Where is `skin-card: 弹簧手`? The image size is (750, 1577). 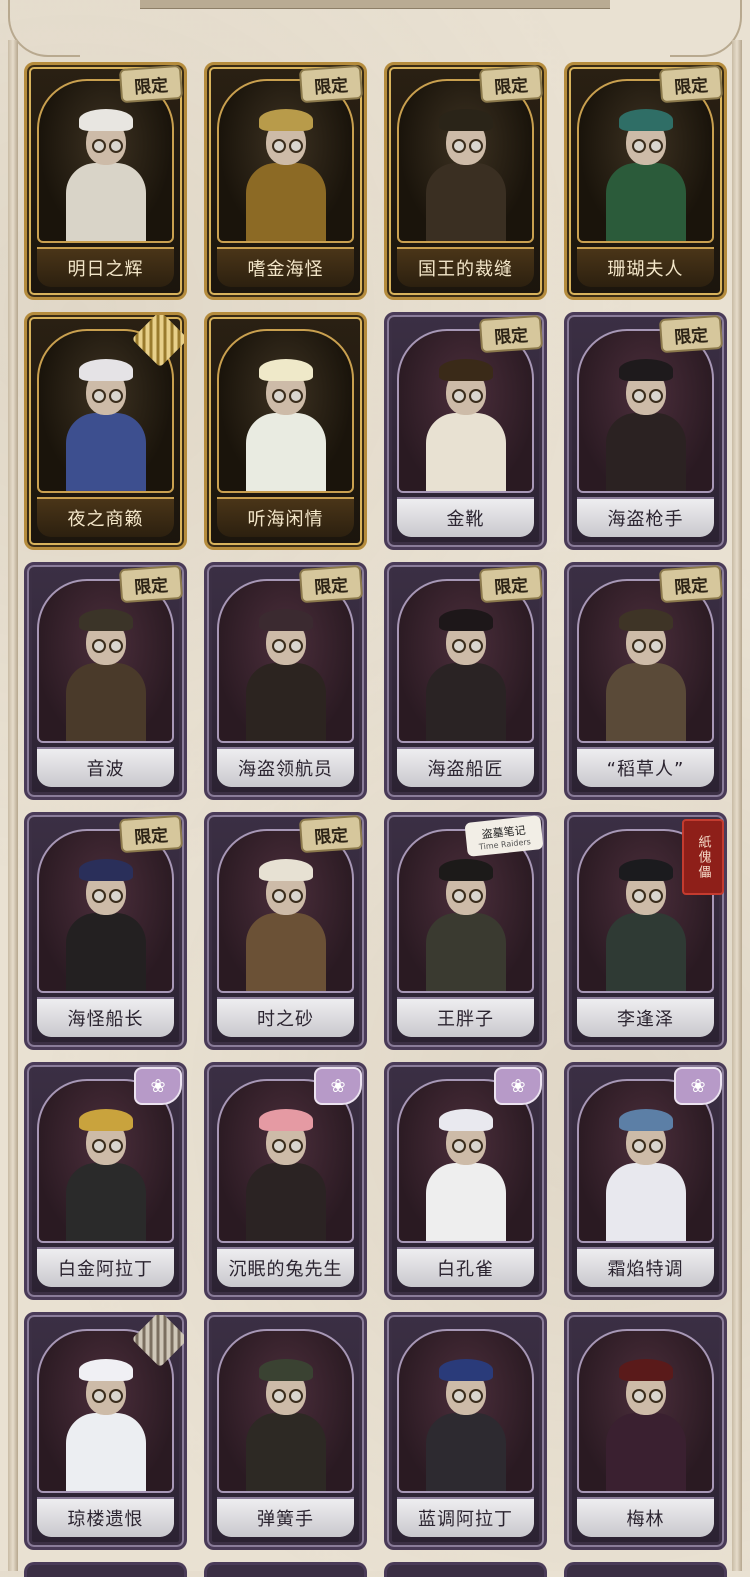 skin-card: 弹簧手 is located at coordinates (285, 1431).